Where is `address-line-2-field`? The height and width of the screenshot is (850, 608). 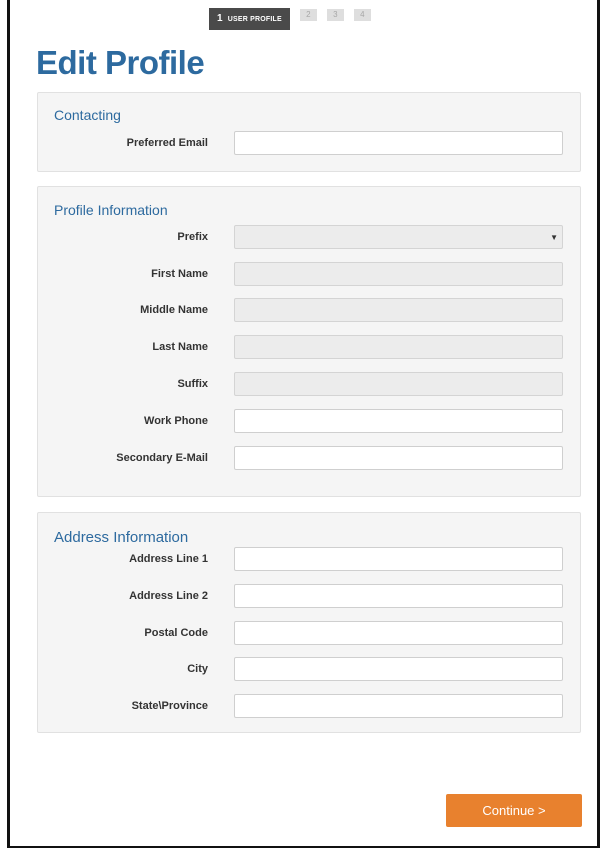
address-line-2-field is located at coordinates (398, 596).